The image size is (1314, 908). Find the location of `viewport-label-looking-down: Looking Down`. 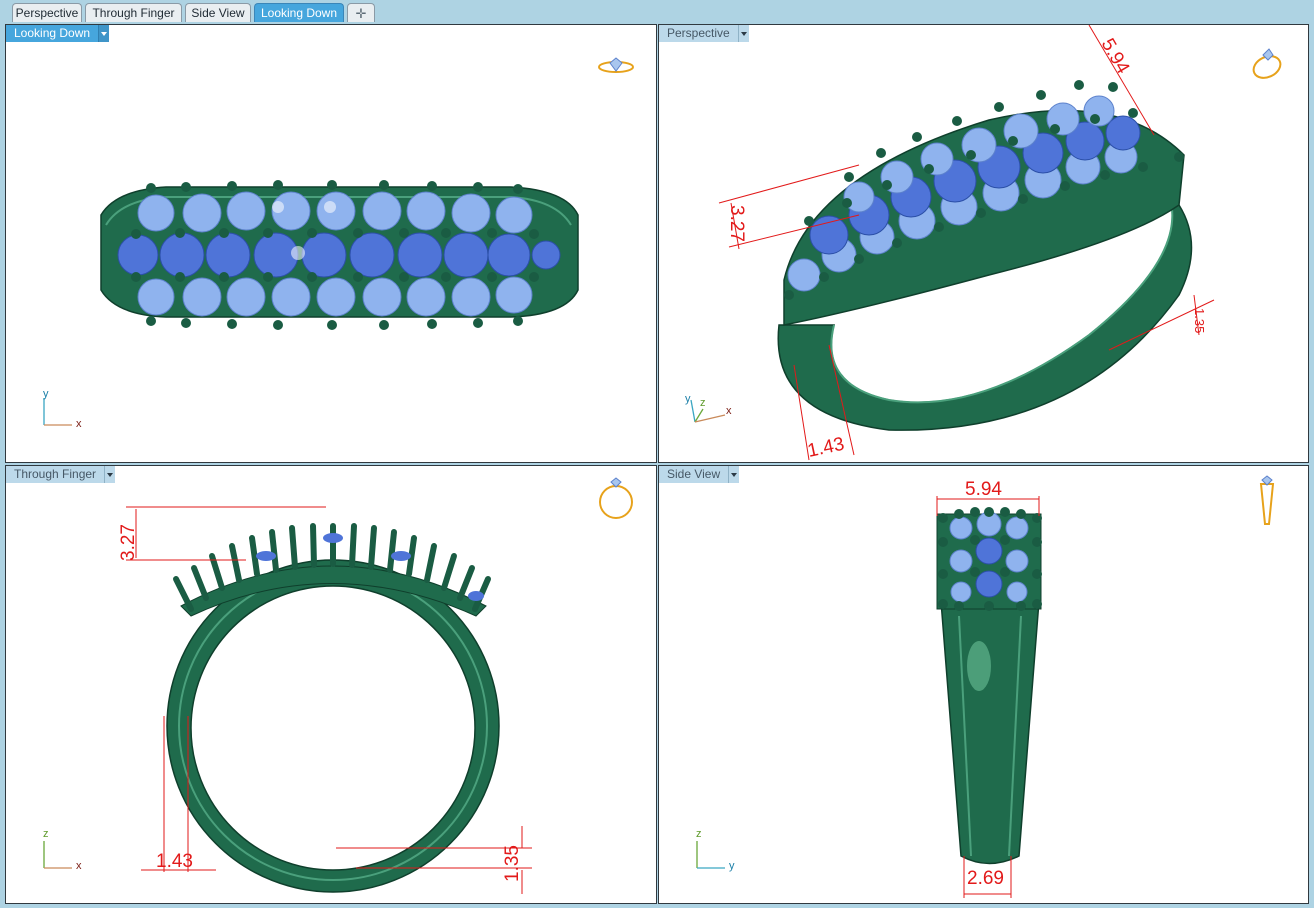

viewport-label-looking-down: Looking Down is located at coordinates (58, 33).